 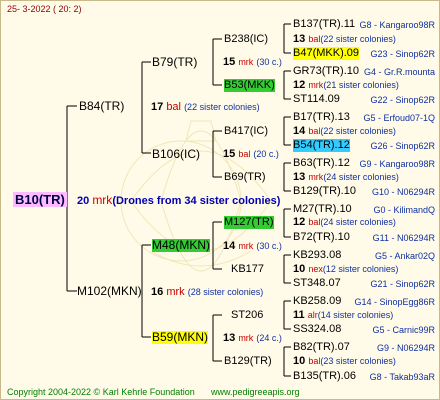 I want to click on gen3-queen-1: B238(IC), so click(x=246, y=39).